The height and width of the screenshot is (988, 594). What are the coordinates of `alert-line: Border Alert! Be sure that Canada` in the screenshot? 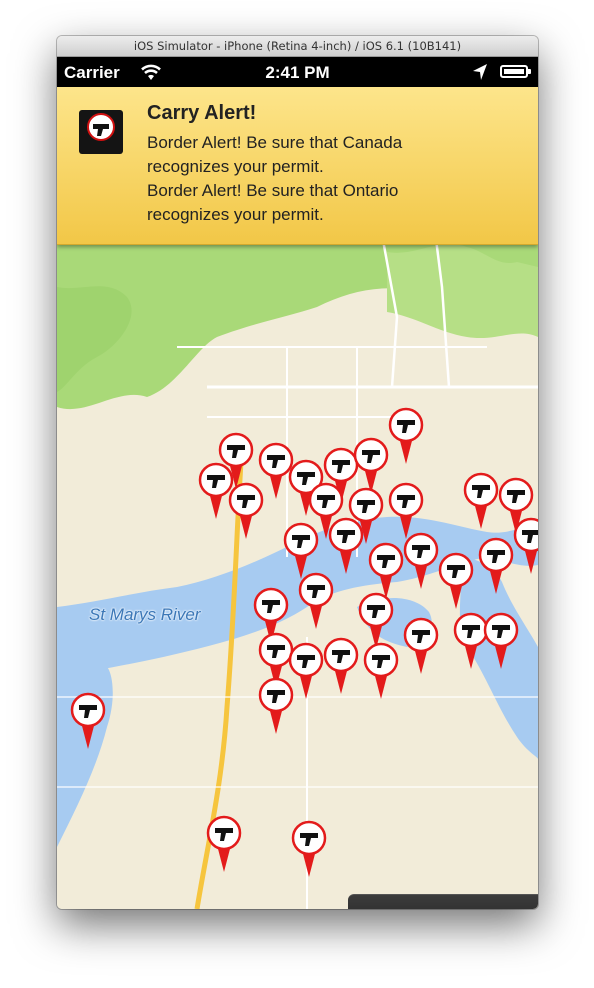 It's located at (275, 142).